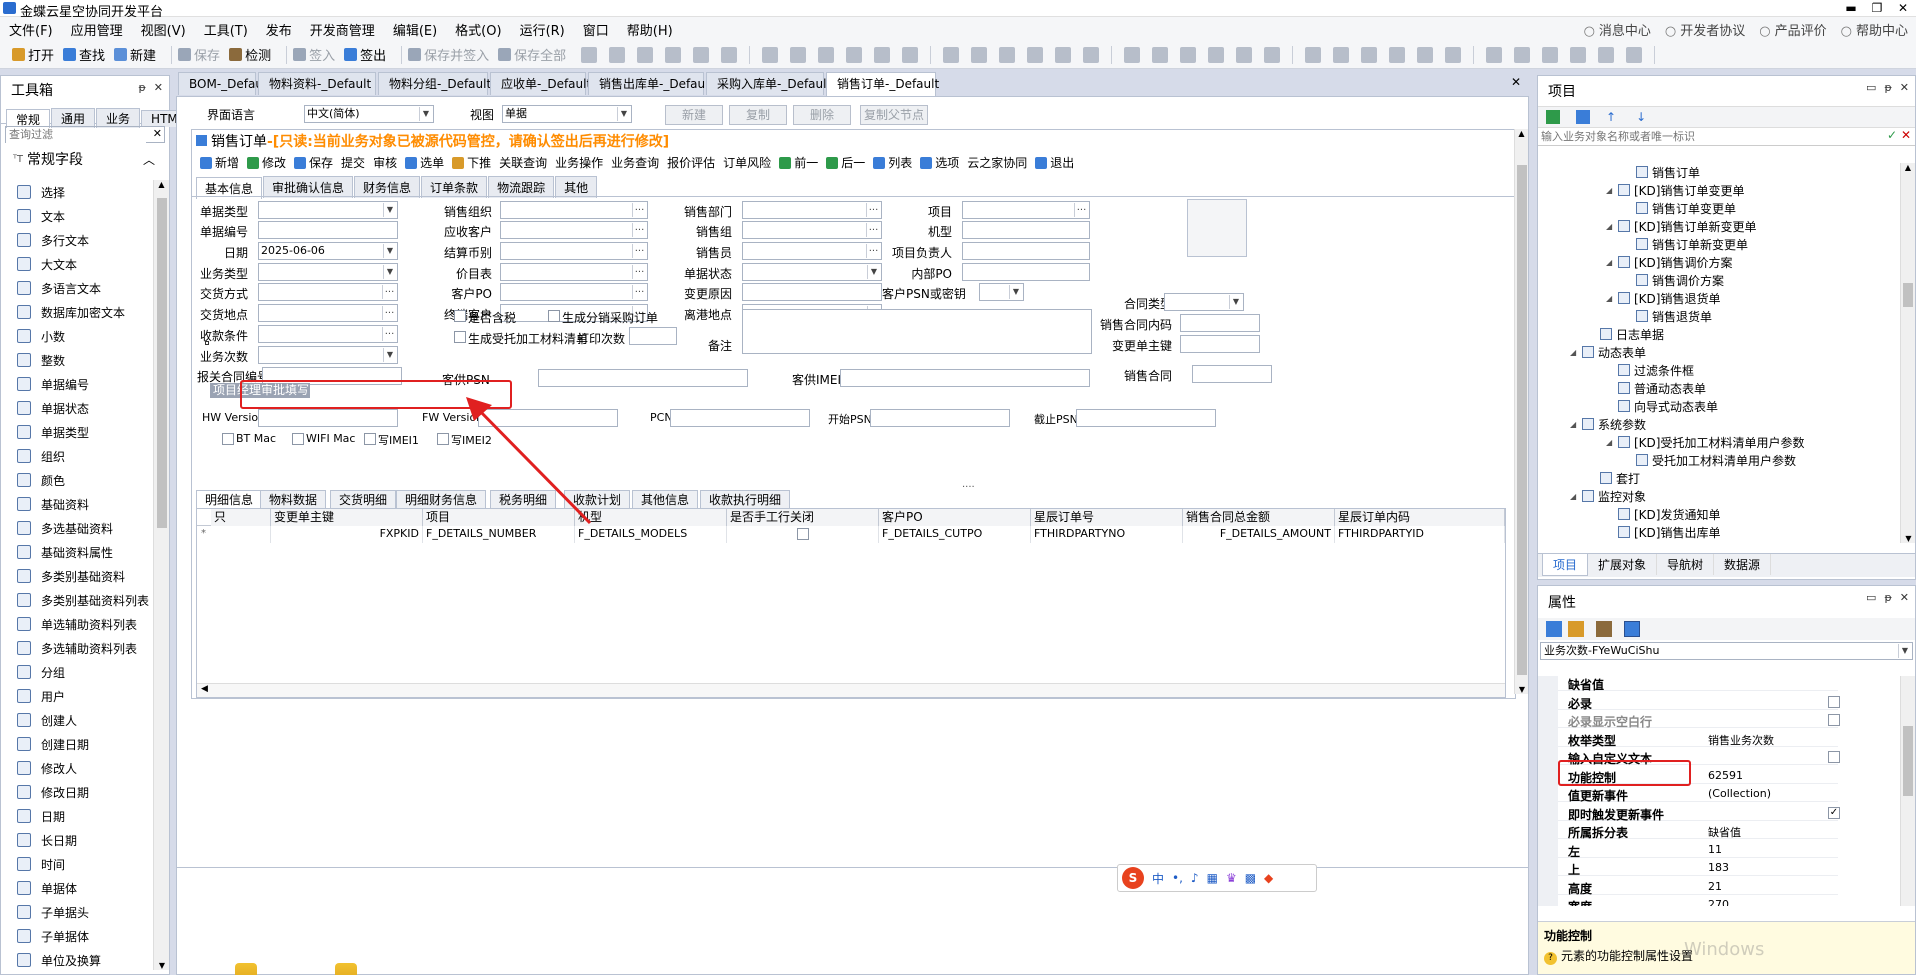 The width and height of the screenshot is (1916, 975). I want to click on toolbox-item: 创建日期, so click(77, 744).